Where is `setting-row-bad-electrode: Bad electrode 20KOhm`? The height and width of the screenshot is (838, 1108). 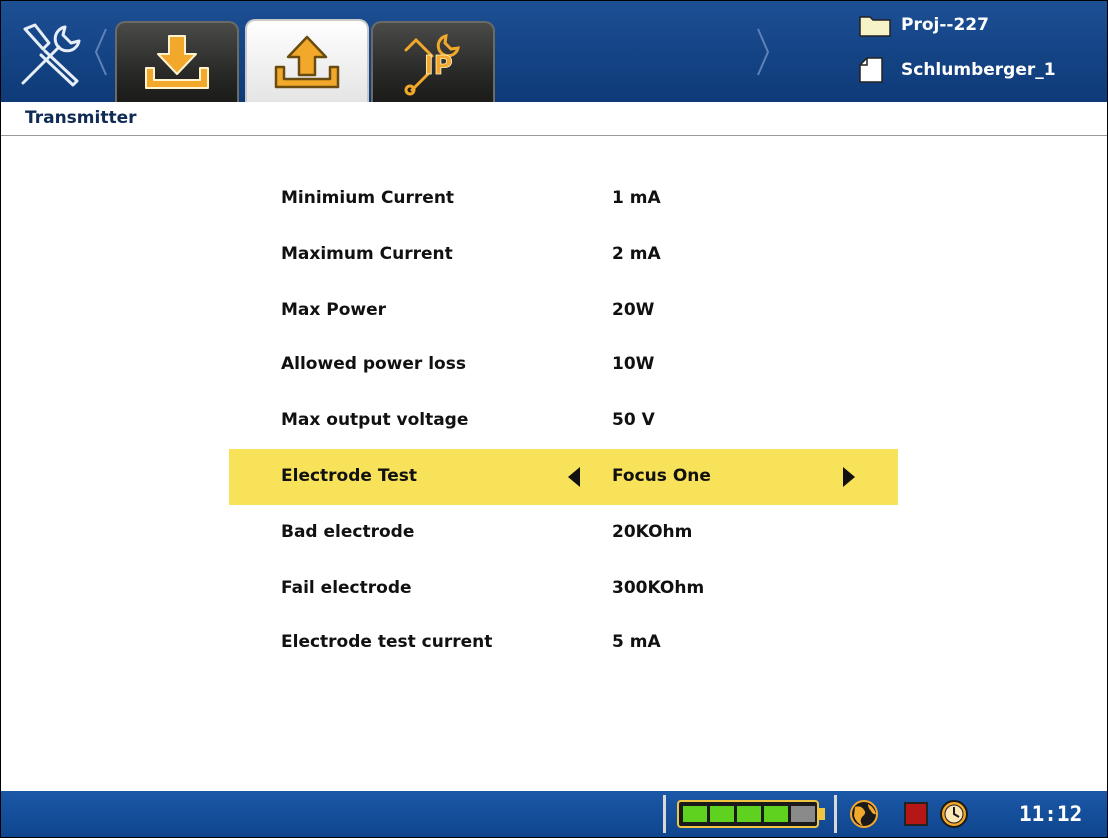
setting-row-bad-electrode: Bad electrode 20KOhm is located at coordinates (563, 533).